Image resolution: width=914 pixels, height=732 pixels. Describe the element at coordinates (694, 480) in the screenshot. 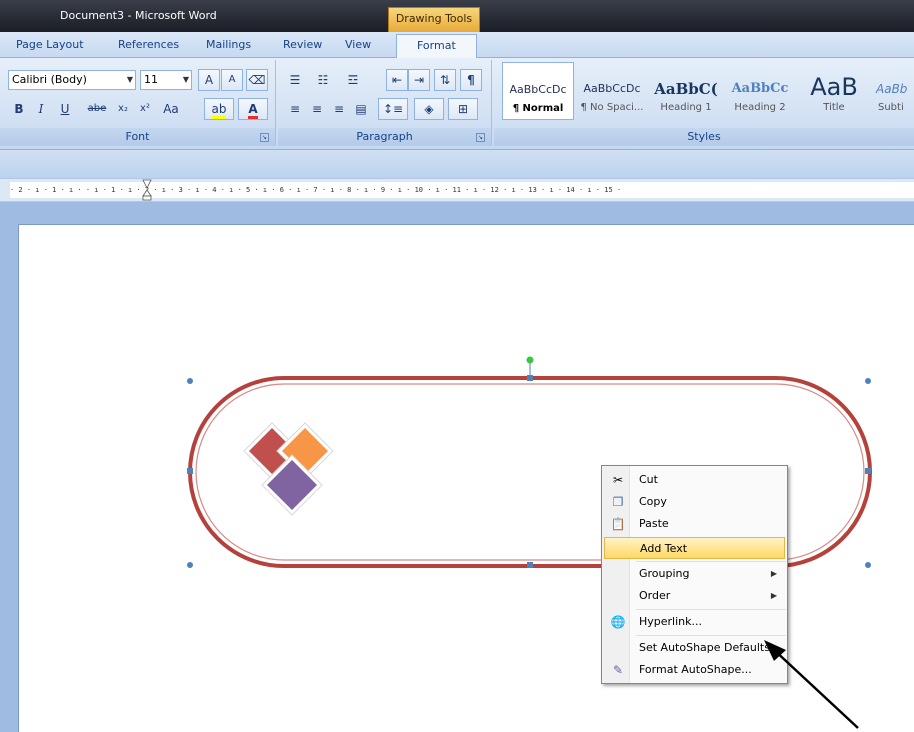

I see `menu-item-cut: ✂ Cut` at that location.